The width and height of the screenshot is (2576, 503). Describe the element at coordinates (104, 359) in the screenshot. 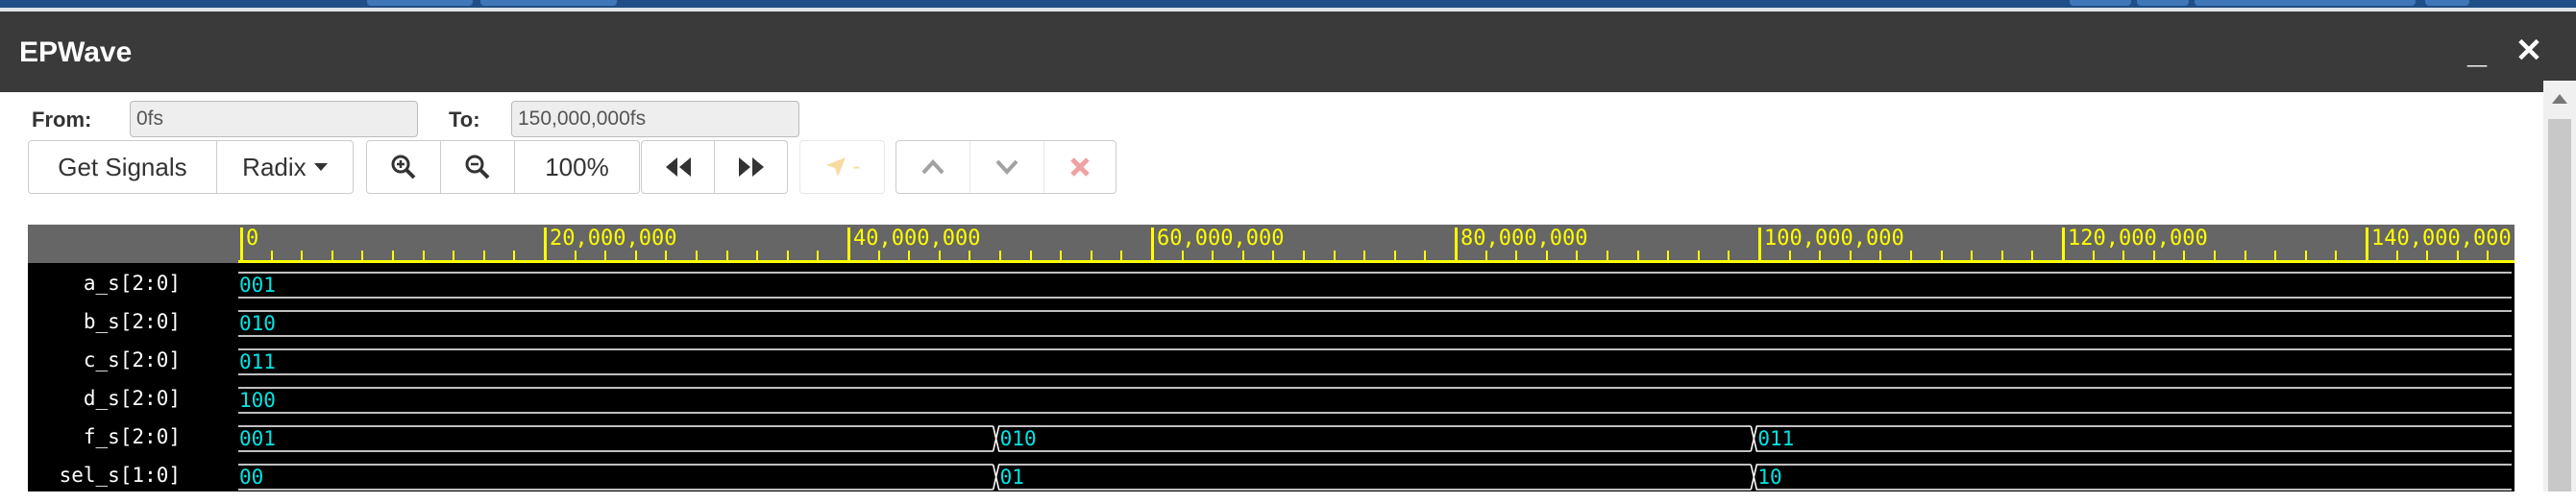

I see `signal-name: c_s[2:0]` at that location.